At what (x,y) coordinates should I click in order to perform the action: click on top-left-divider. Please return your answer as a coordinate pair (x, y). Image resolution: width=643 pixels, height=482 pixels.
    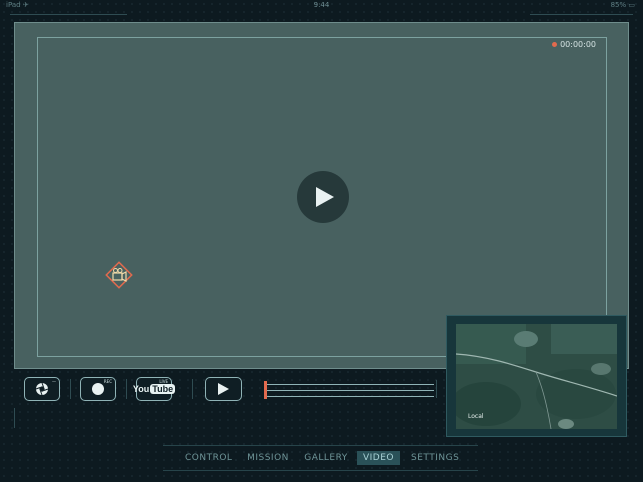
    Looking at the image, I should click on (68, 14).